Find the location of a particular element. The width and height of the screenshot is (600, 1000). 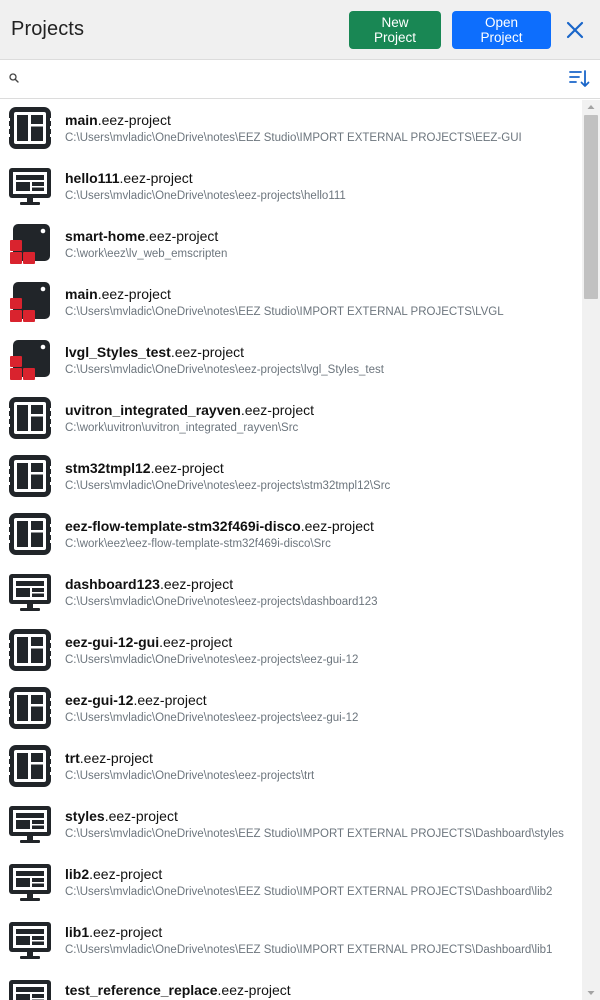

search-bar is located at coordinates (300, 79).